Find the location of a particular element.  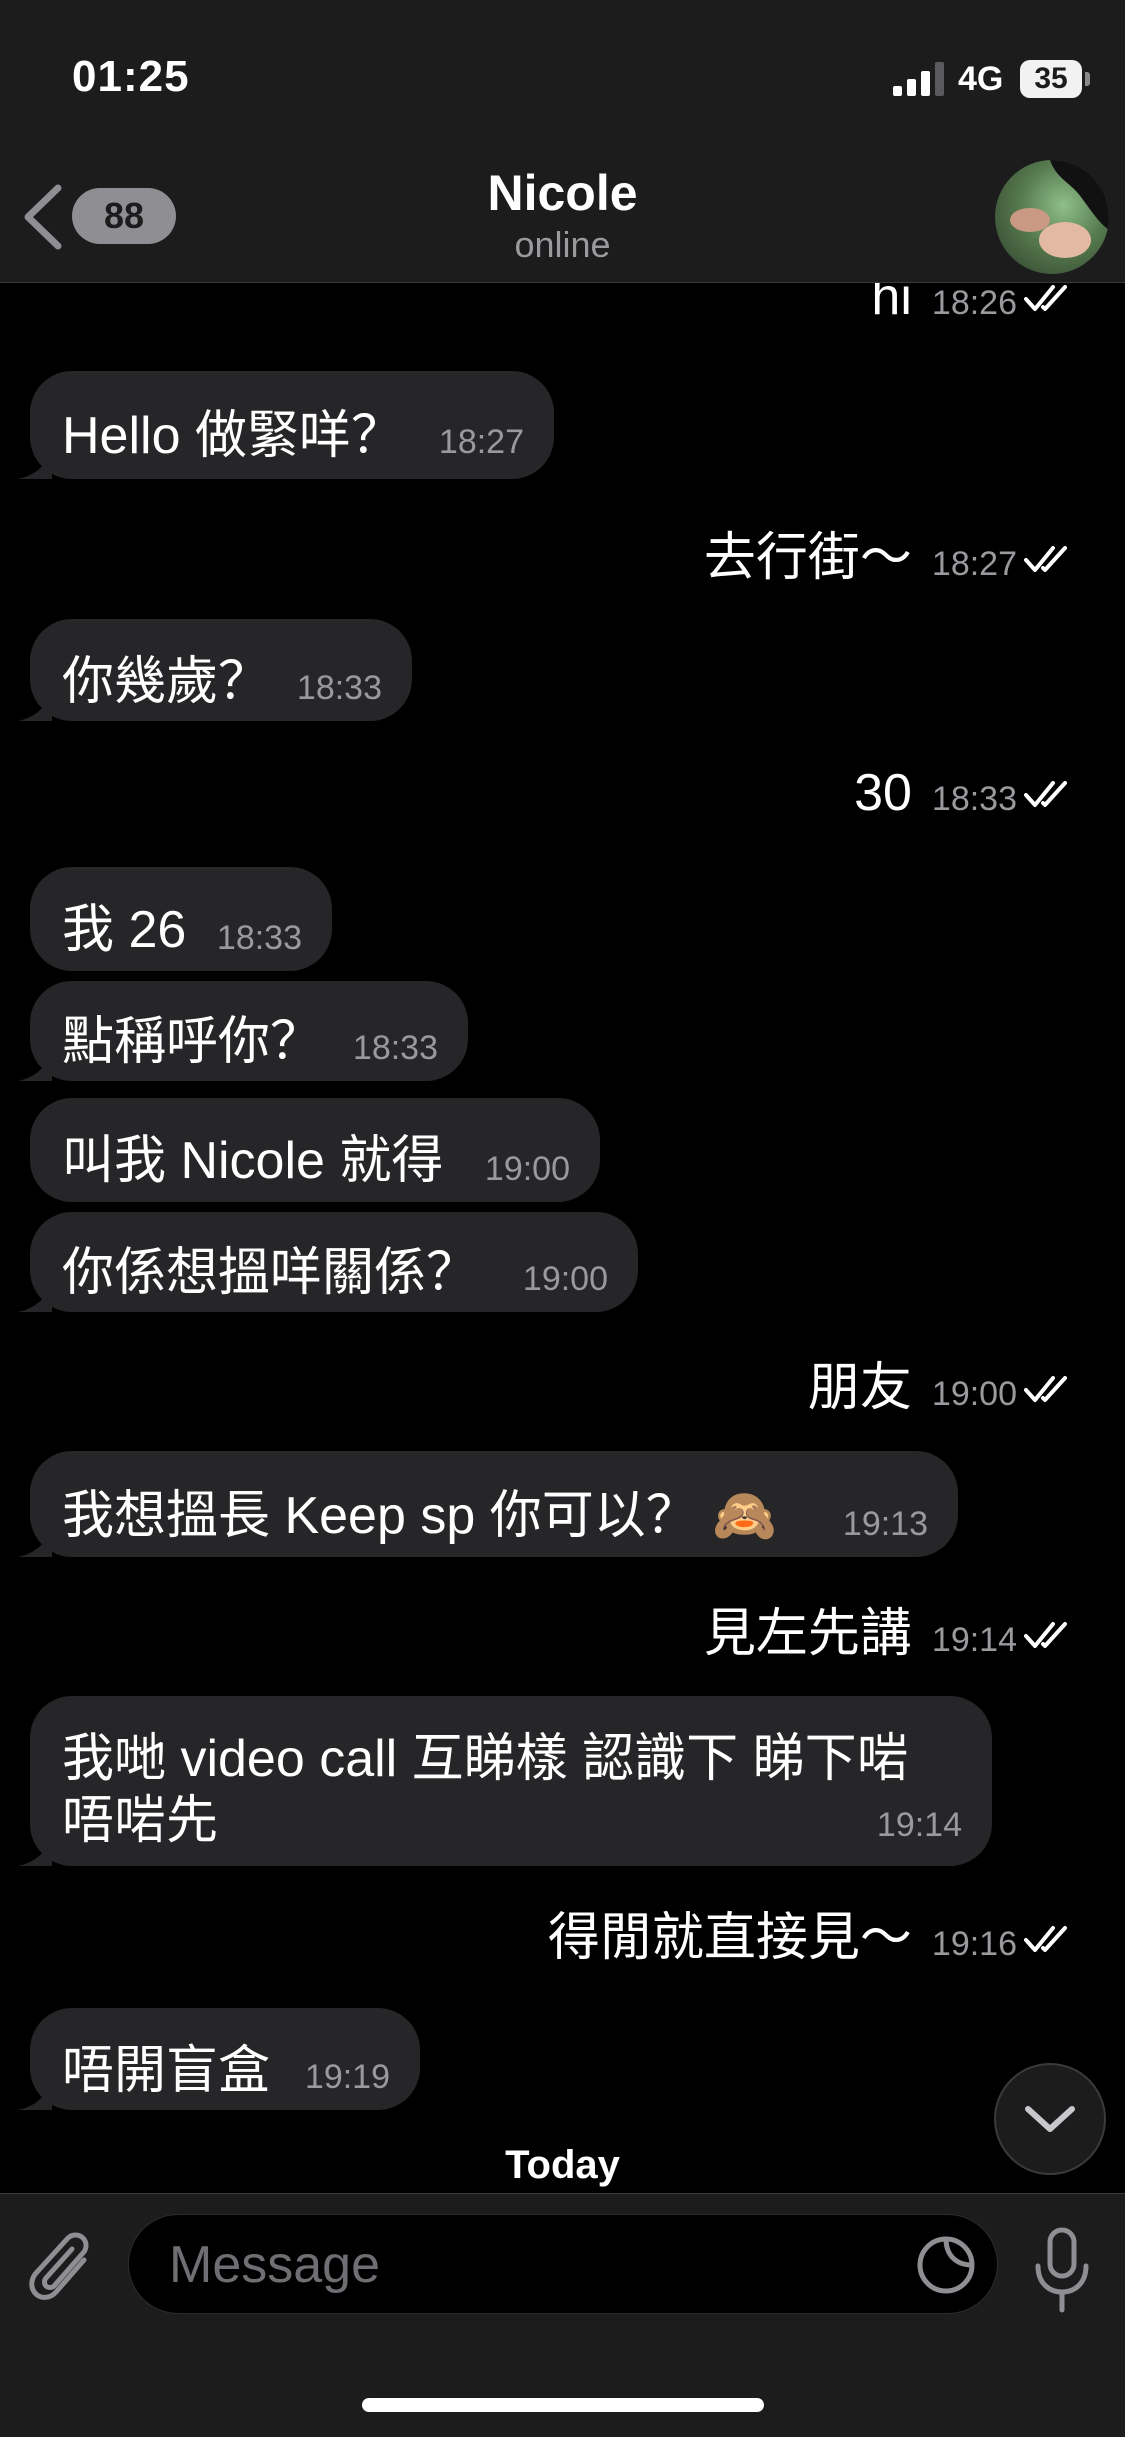

message-outgoing: hi 18:26 is located at coordinates (972, 305).